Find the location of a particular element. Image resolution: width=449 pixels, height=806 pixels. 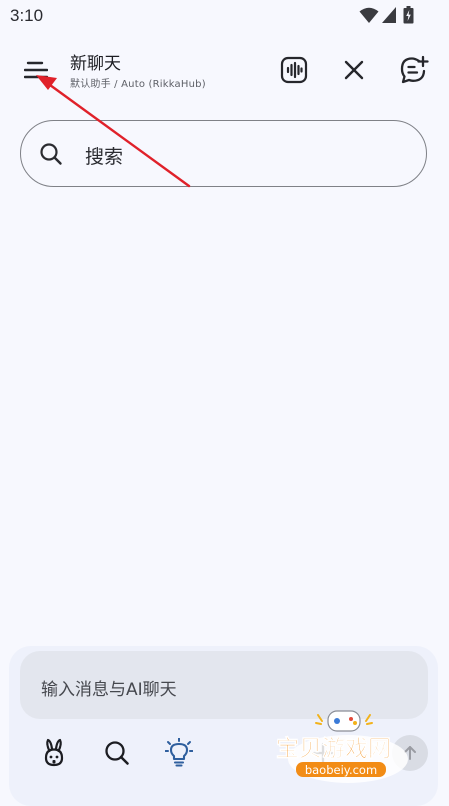

status-time: 3:10 is located at coordinates (27, 15).